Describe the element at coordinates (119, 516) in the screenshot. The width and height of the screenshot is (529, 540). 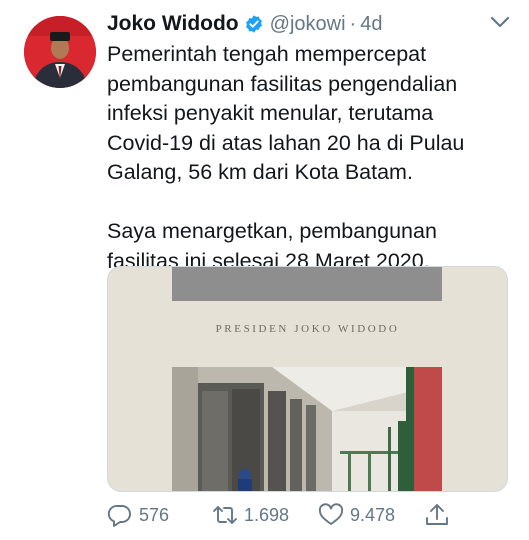
I see `reply-icon` at that location.